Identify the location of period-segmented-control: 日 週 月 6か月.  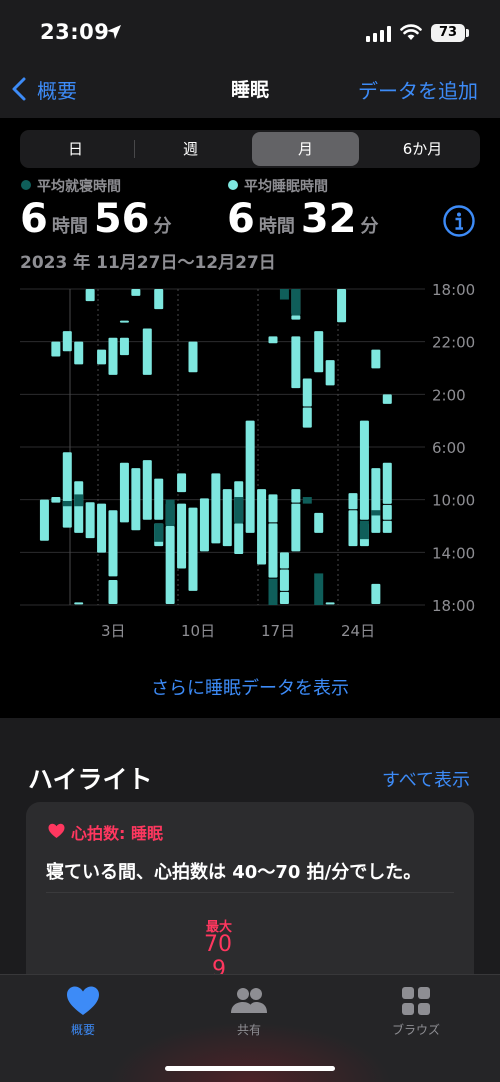
(250, 149).